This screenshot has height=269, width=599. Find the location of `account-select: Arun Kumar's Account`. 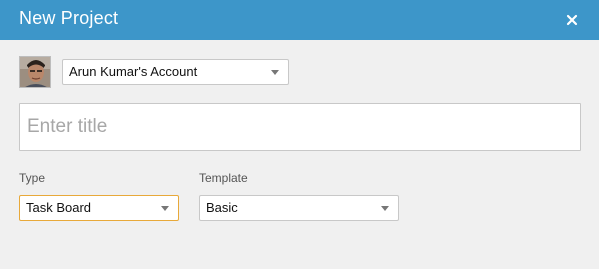

account-select: Arun Kumar's Account is located at coordinates (175, 72).